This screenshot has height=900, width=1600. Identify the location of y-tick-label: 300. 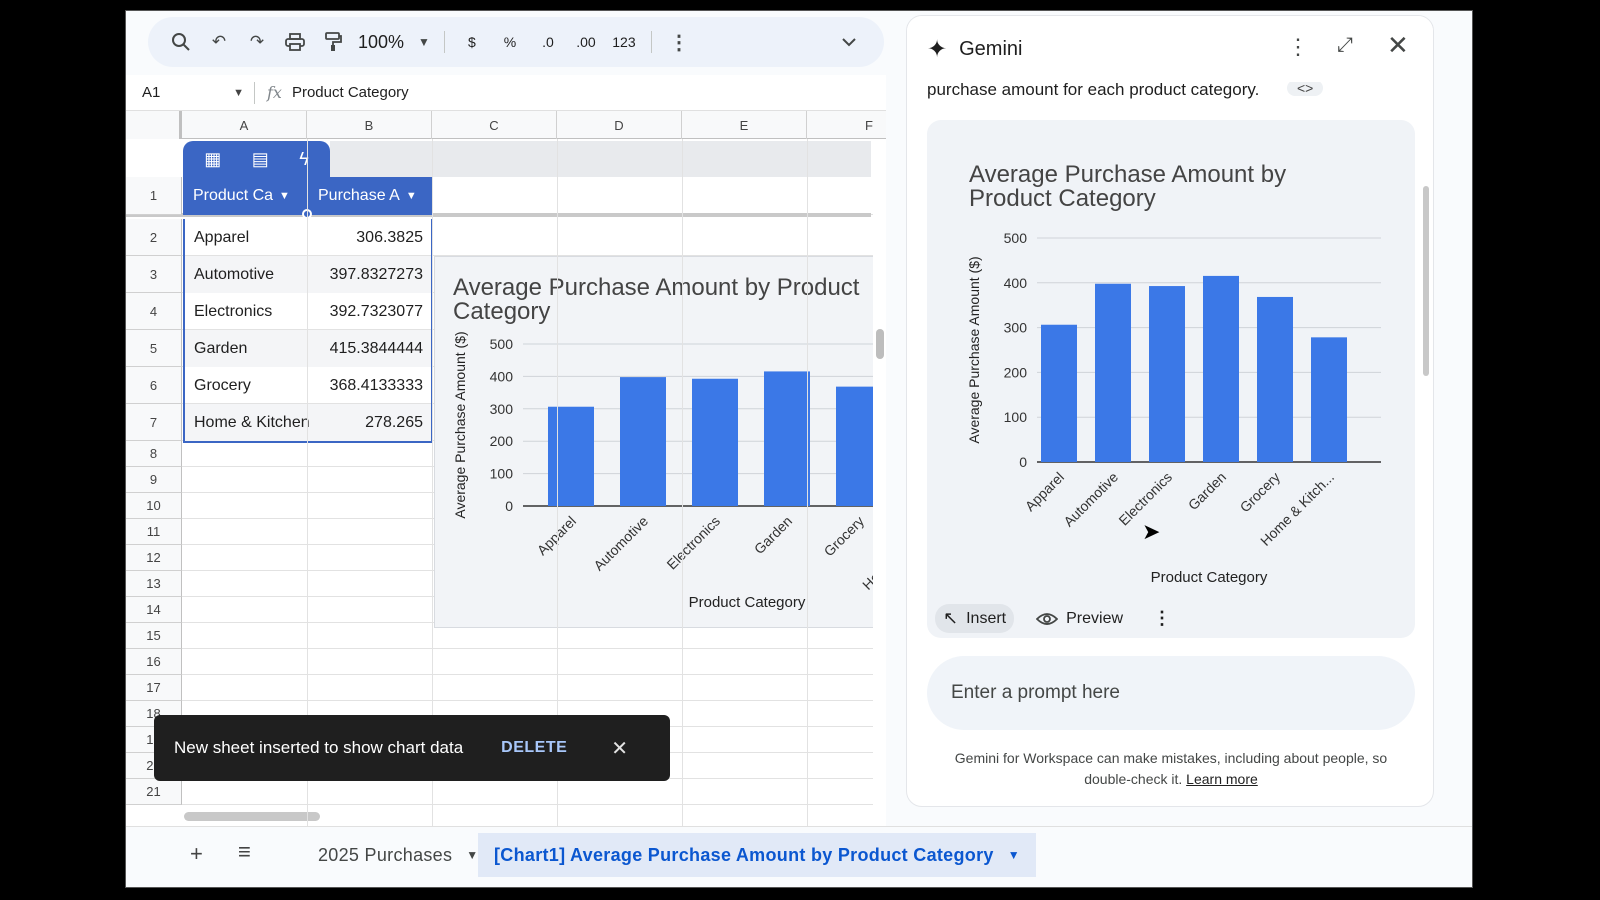
(502, 409).